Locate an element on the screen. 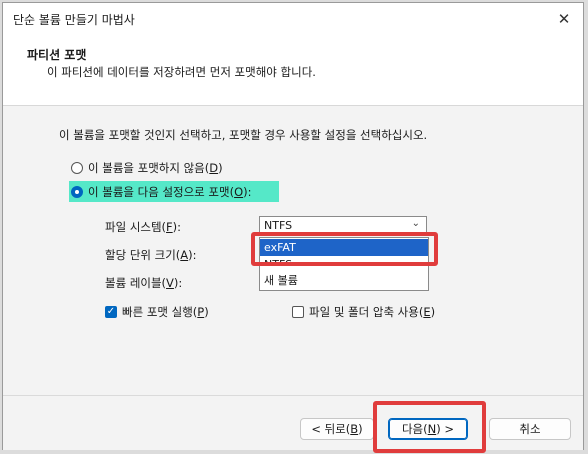 The width and height of the screenshot is (588, 454). page-subtitle: 이 파티션에 데이터를 저장하려면 먼저 포맷해야 합니다. is located at coordinates (181, 72).